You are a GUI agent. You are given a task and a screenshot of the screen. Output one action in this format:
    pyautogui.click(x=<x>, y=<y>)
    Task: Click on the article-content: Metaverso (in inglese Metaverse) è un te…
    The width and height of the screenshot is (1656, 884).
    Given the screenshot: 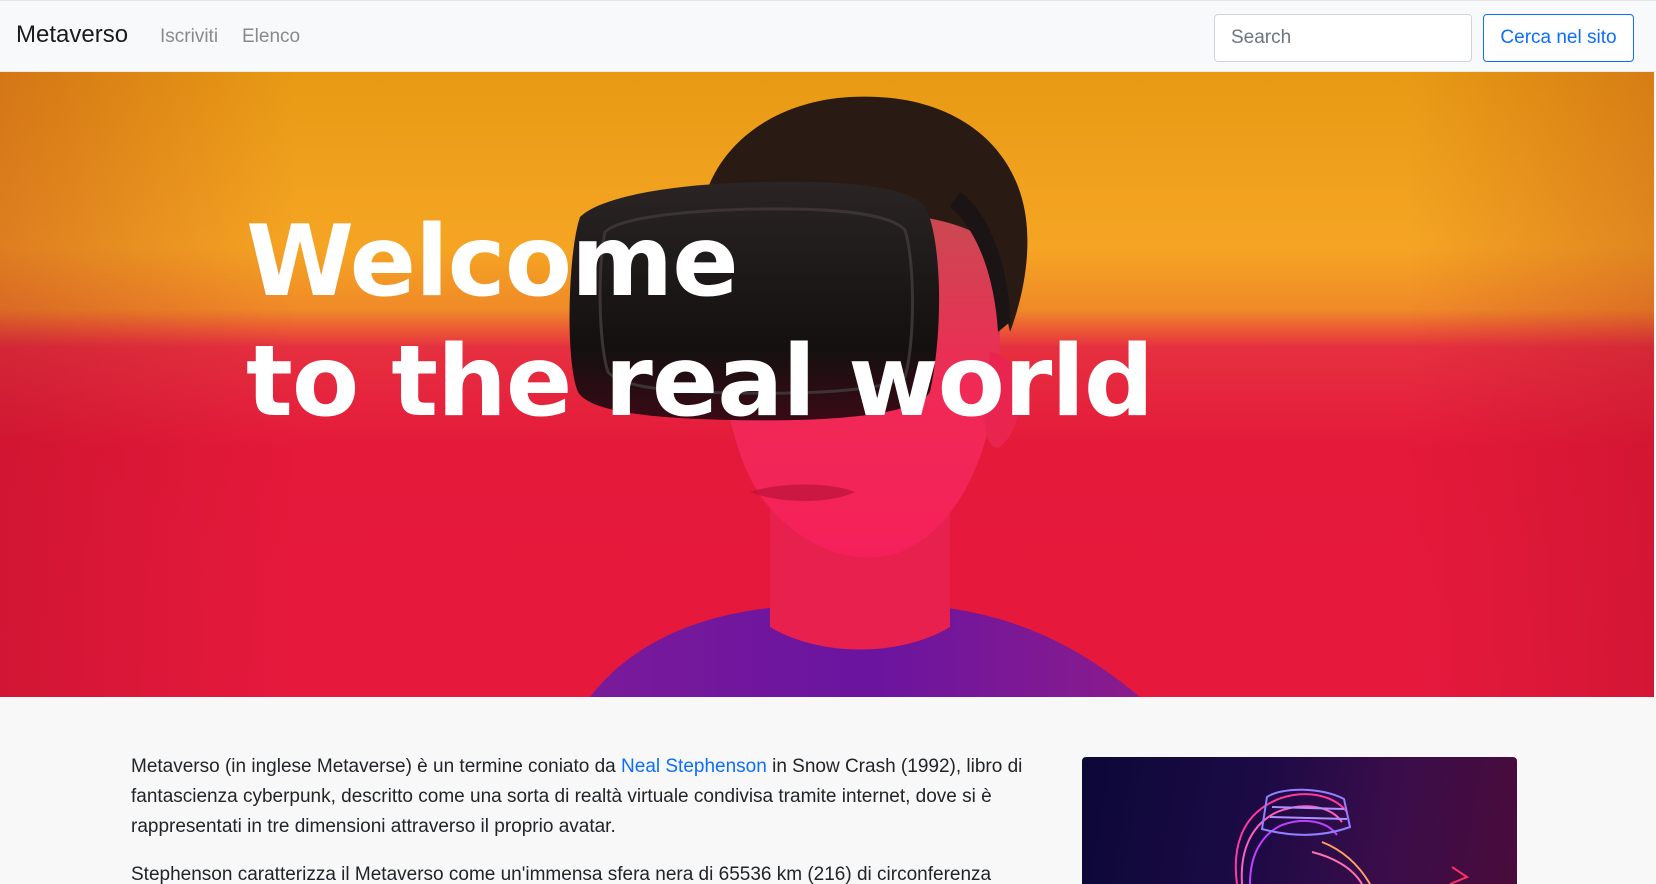 What is the action you would take?
    pyautogui.click(x=586, y=818)
    